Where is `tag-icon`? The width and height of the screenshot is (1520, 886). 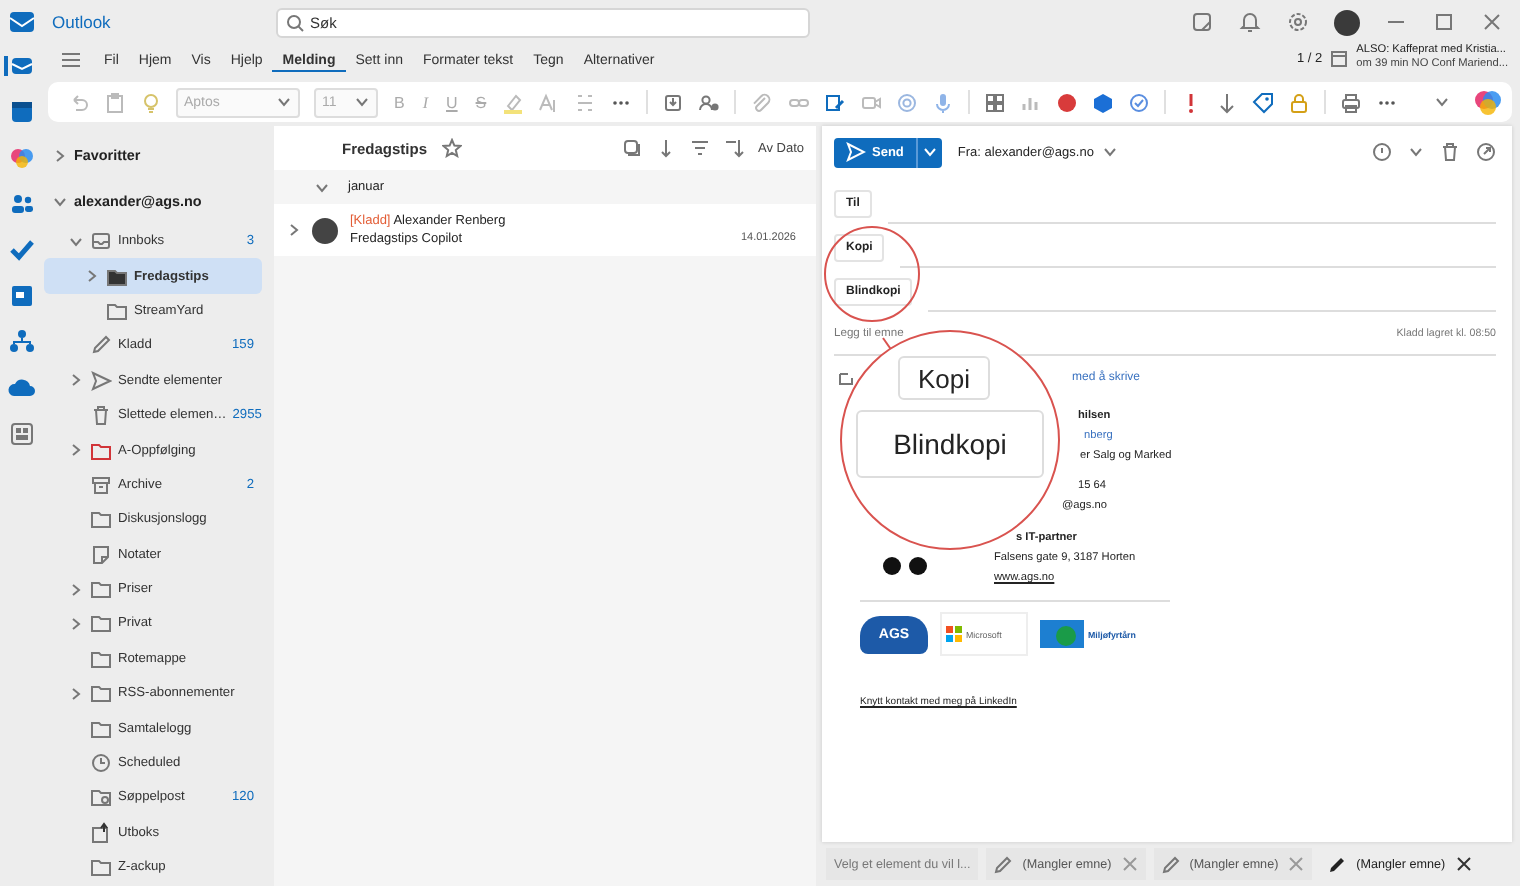 tag-icon is located at coordinates (1263, 102).